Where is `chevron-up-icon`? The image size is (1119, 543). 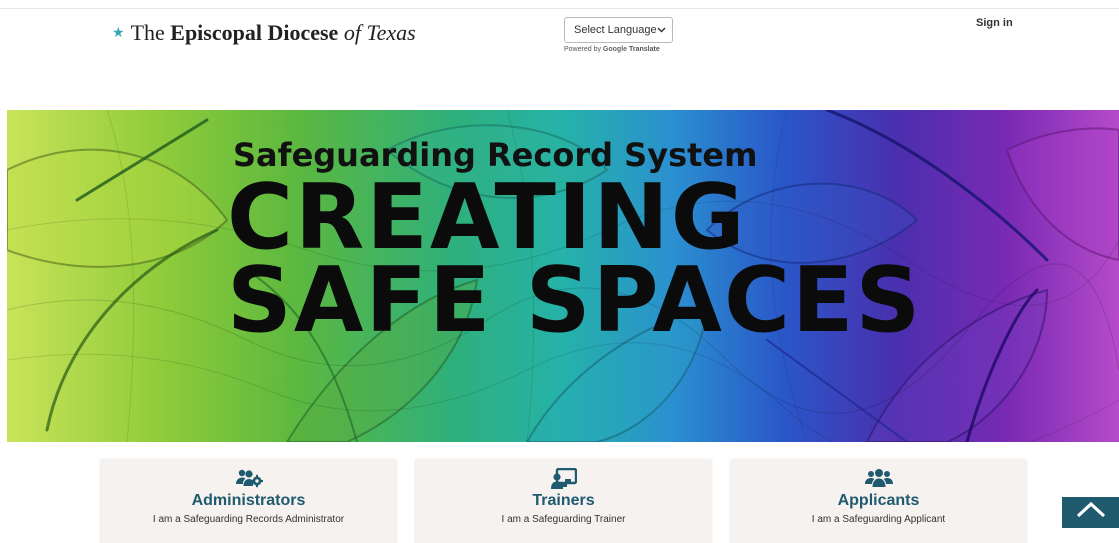
chevron-up-icon is located at coordinates (1091, 512).